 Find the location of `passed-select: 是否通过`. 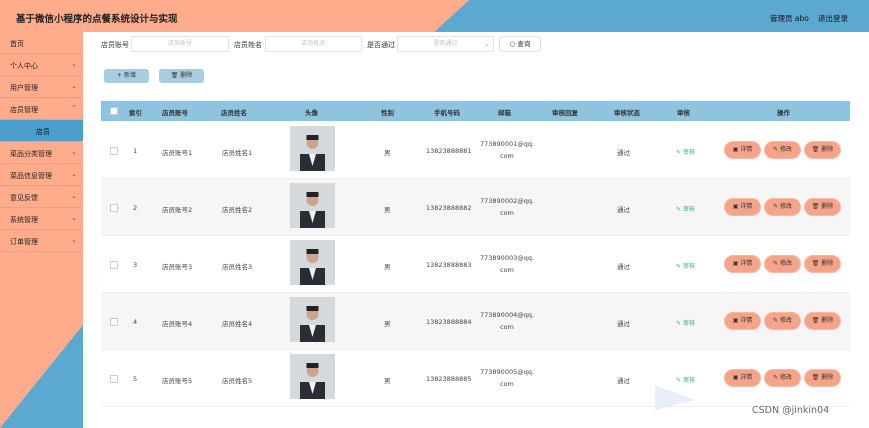

passed-select: 是否通过 is located at coordinates (445, 44).